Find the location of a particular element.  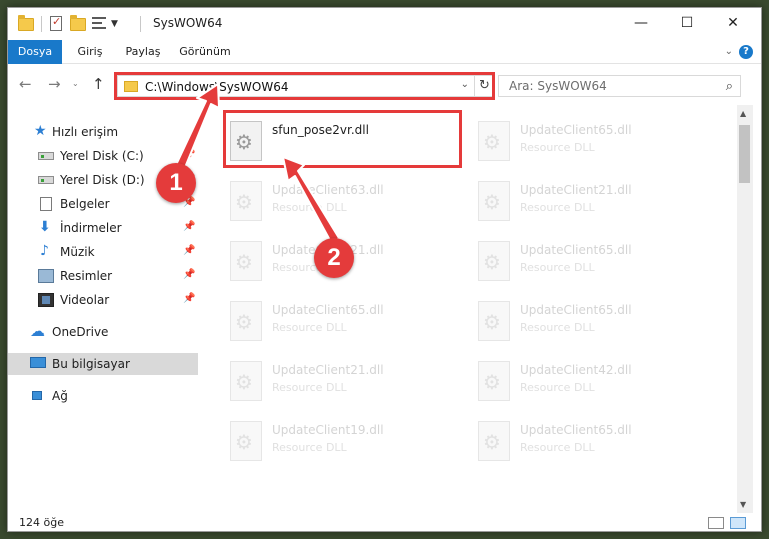

details-view-icon is located at coordinates (716, 523).